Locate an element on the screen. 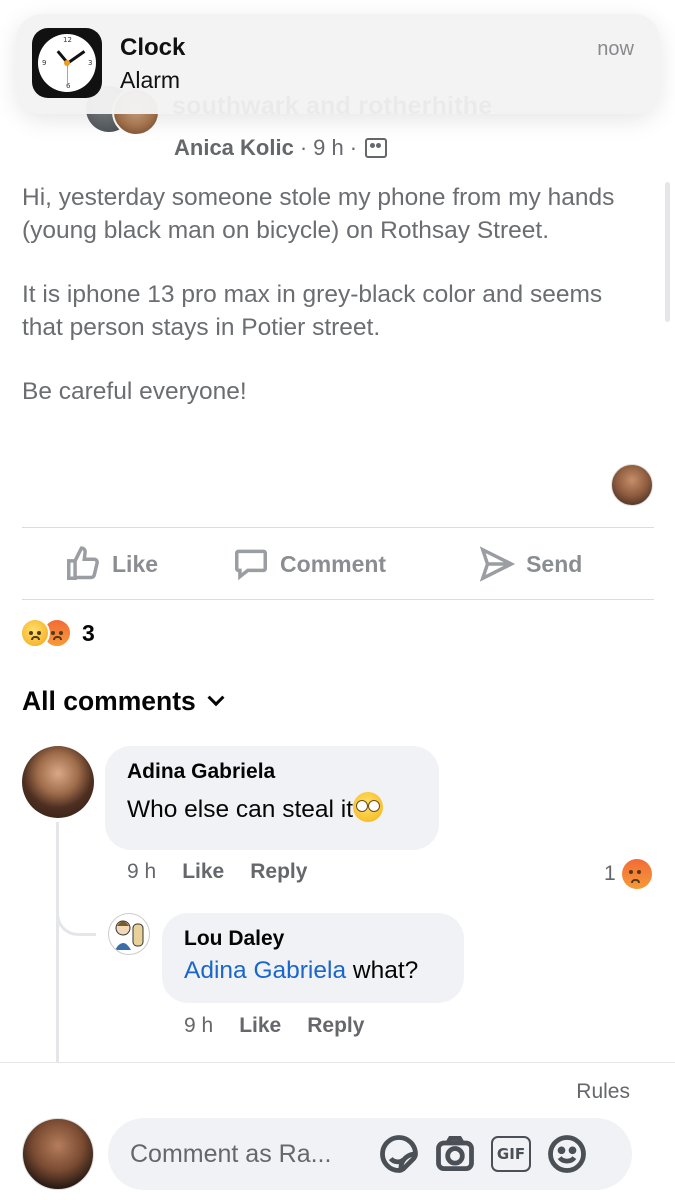 This screenshot has width=675, height=1200. reply-author-name: Lou Daley is located at coordinates (313, 939).